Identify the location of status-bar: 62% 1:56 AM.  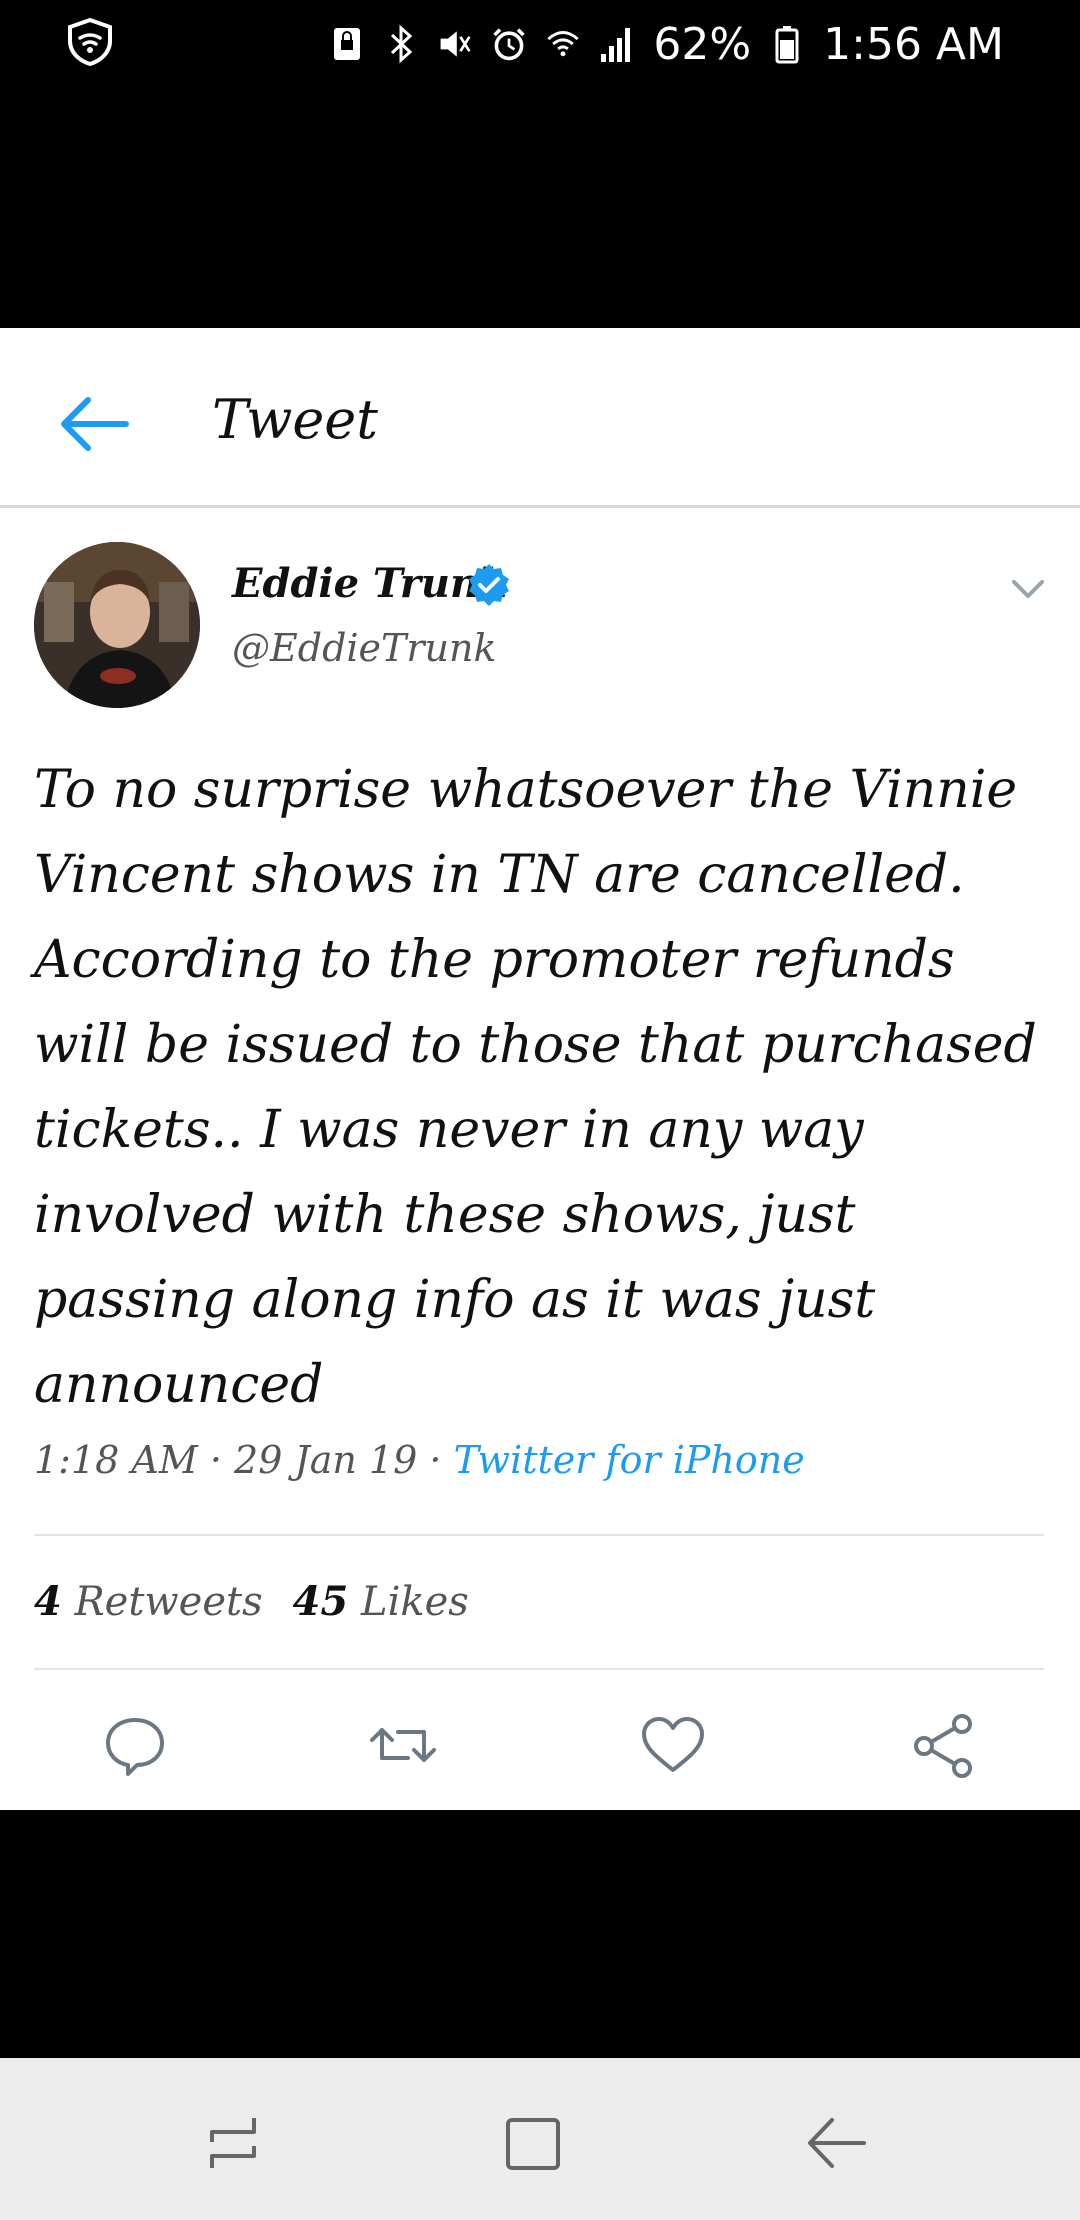
(540, 44).